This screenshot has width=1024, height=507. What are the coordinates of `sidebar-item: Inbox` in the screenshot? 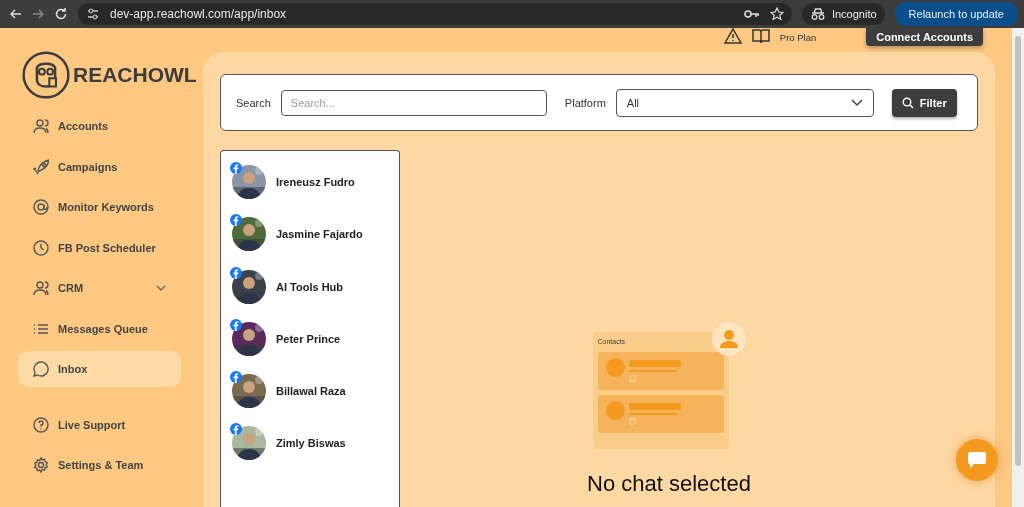 It's located at (99, 369).